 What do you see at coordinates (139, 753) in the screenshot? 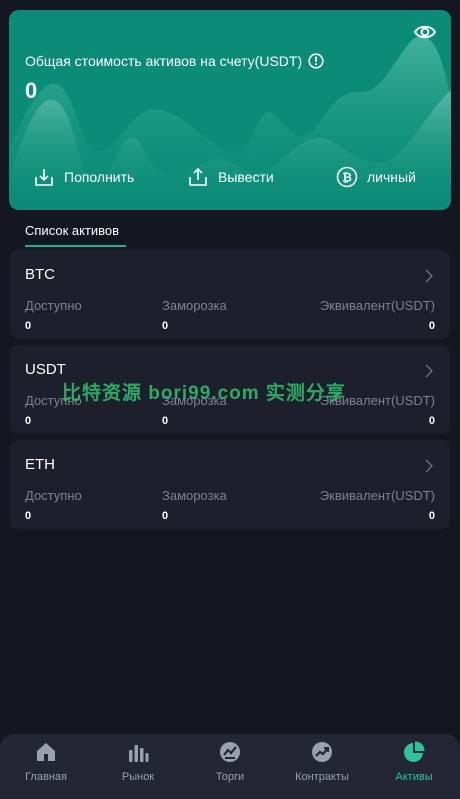
I see `bar-chart-icon` at bounding box center [139, 753].